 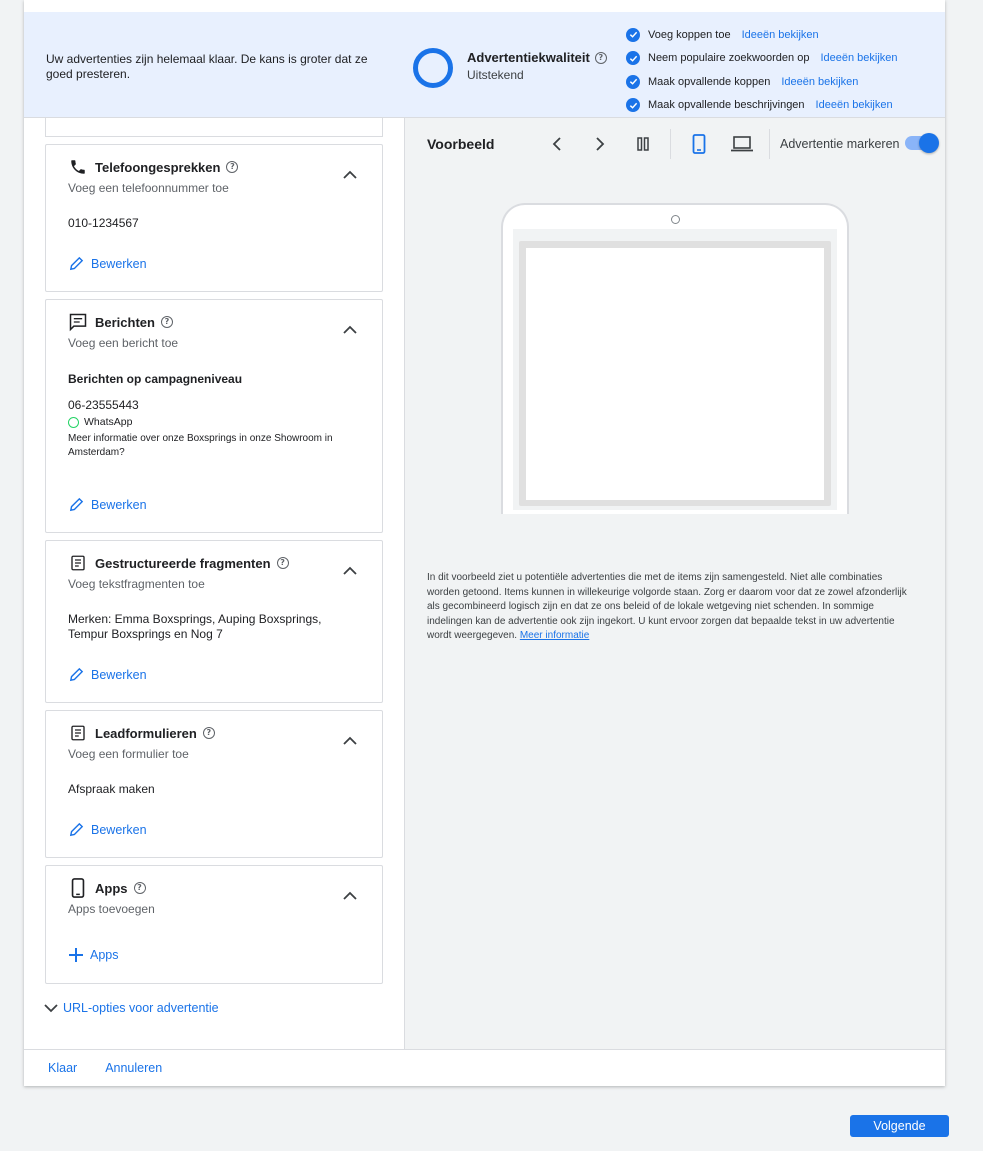 What do you see at coordinates (128, 754) in the screenshot?
I see `card-subtitle: Voeg een formulier toe` at bounding box center [128, 754].